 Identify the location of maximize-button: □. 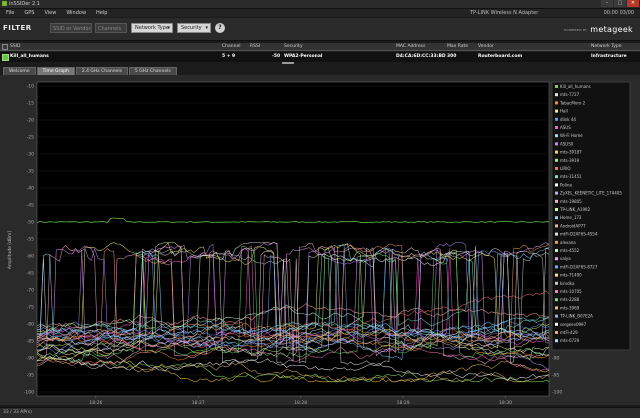
(620, 3).